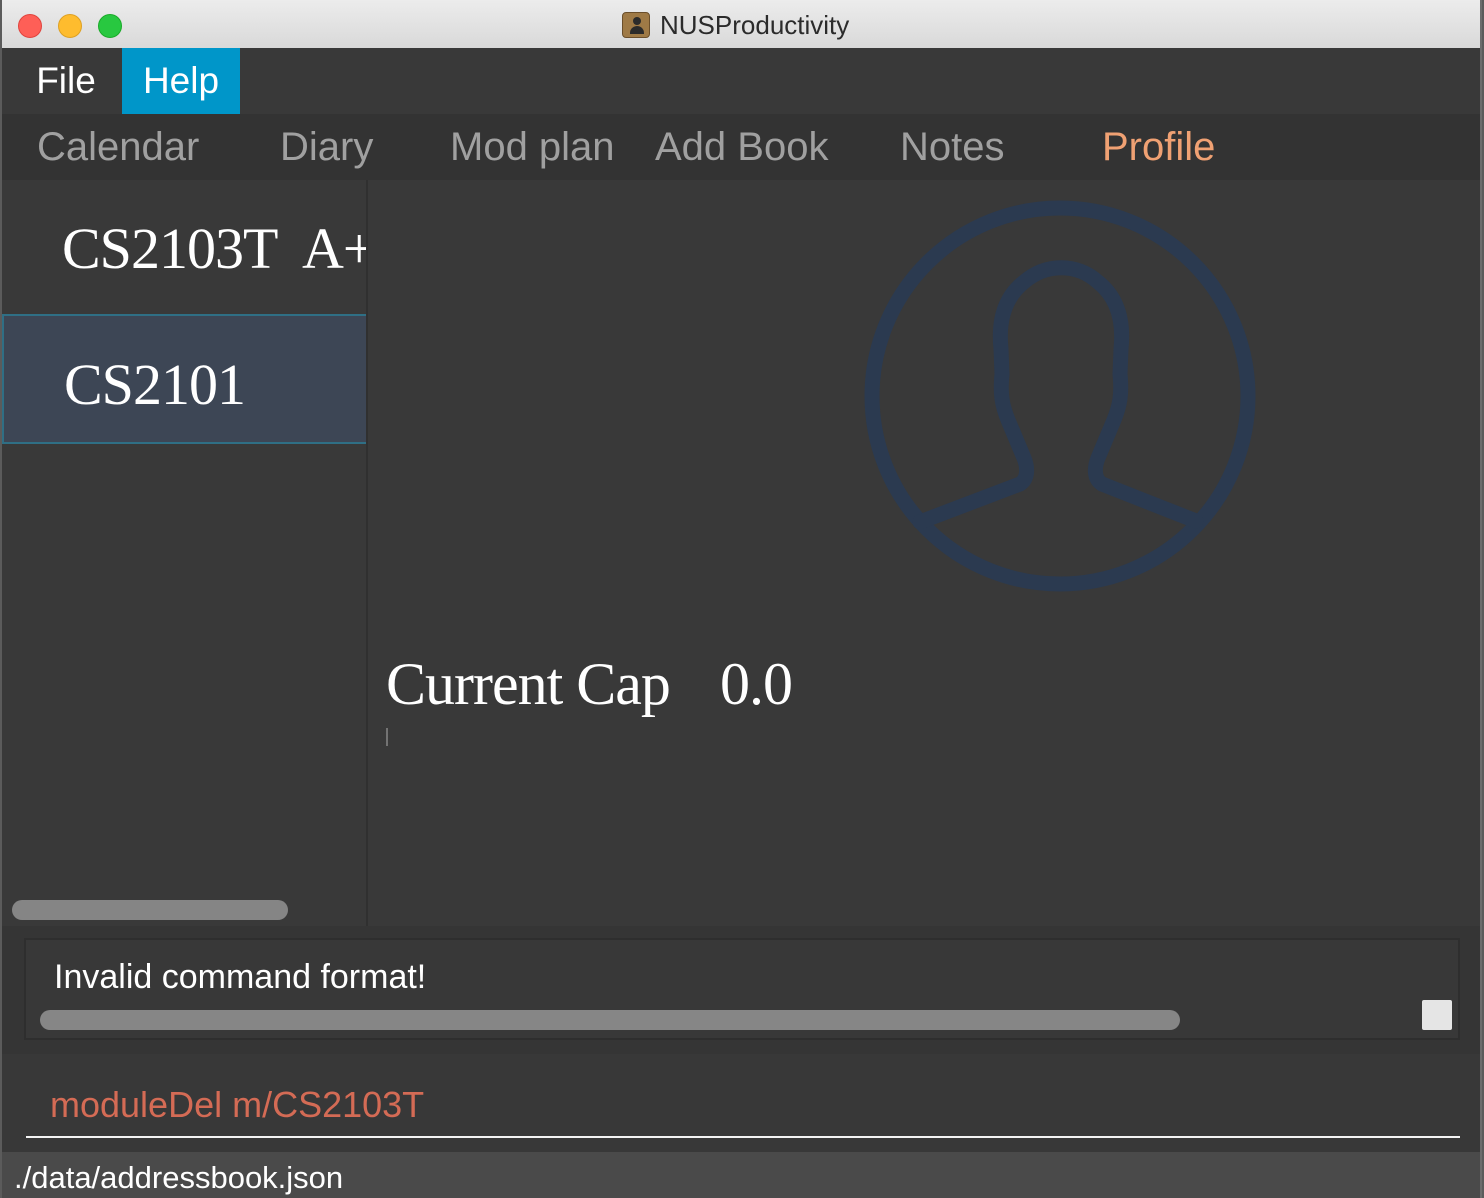 Image resolution: width=1484 pixels, height=1198 pixels. I want to click on result-display: Invalid command format!, so click(742, 989).